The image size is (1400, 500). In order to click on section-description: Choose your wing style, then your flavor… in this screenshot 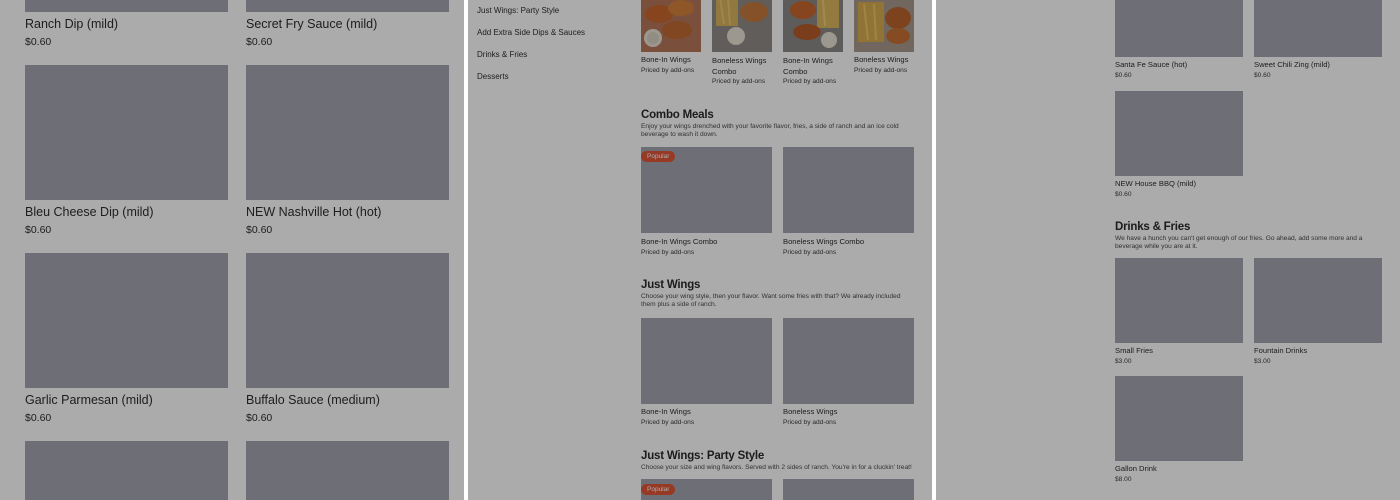, I will do `click(771, 301)`.